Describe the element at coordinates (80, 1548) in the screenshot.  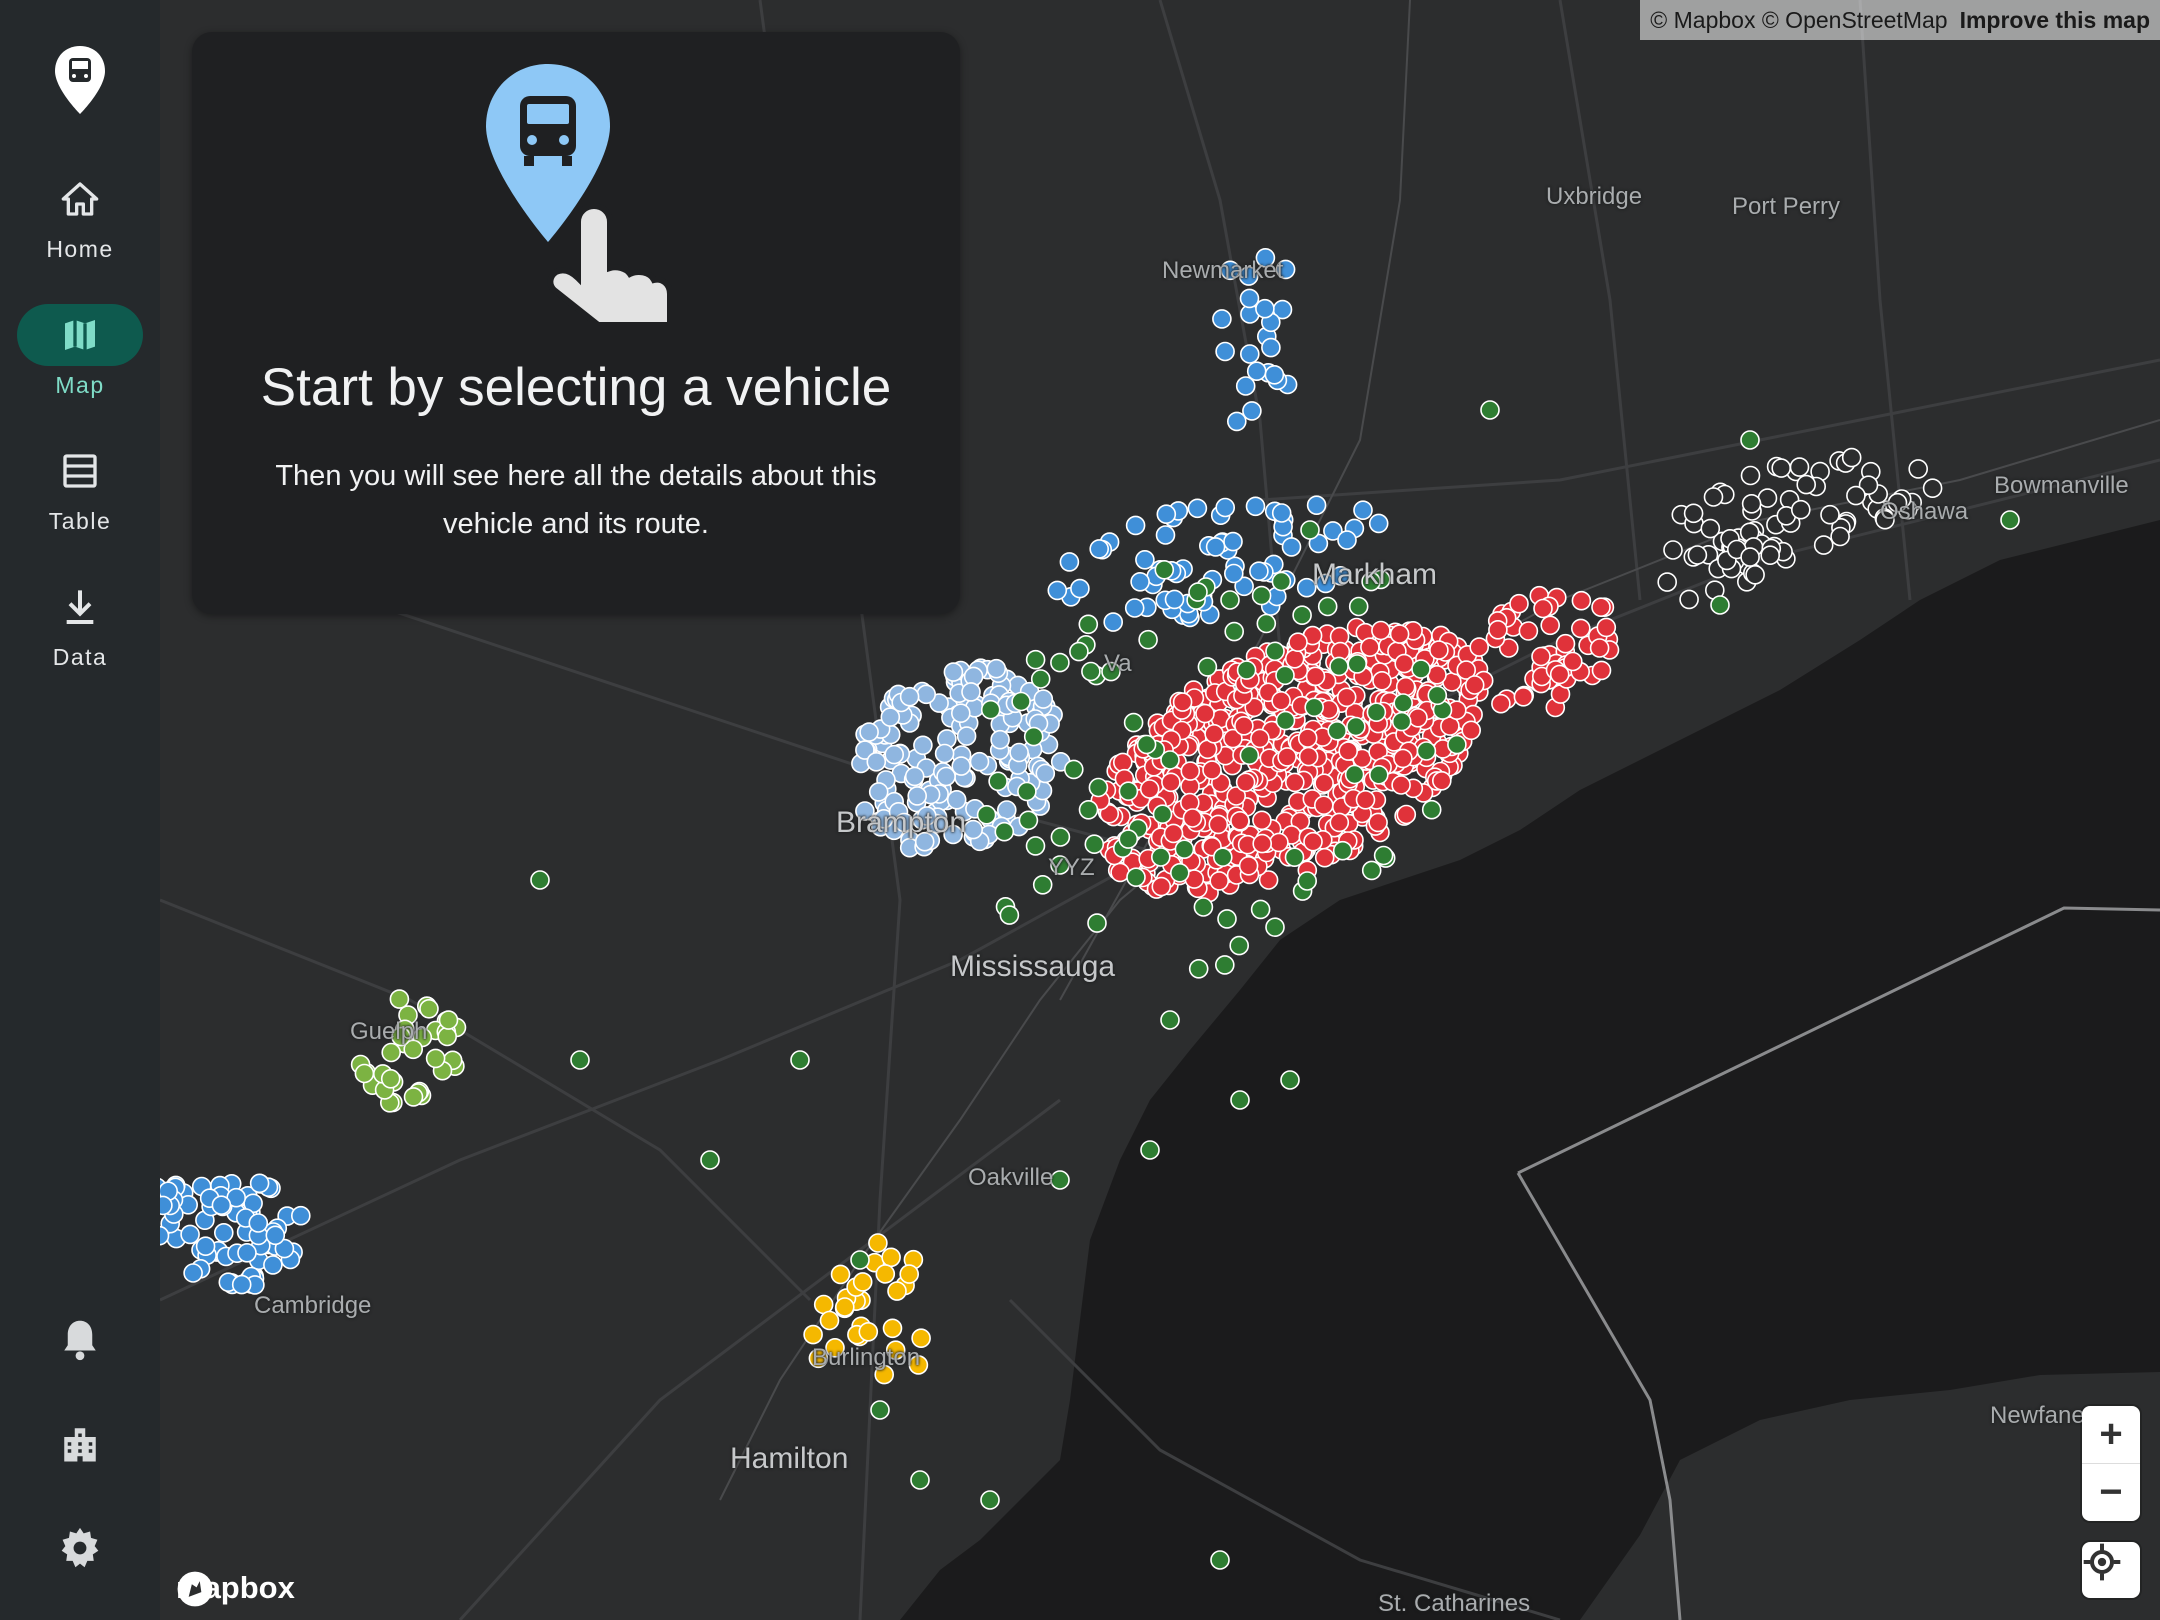
I see `gear-icon` at that location.